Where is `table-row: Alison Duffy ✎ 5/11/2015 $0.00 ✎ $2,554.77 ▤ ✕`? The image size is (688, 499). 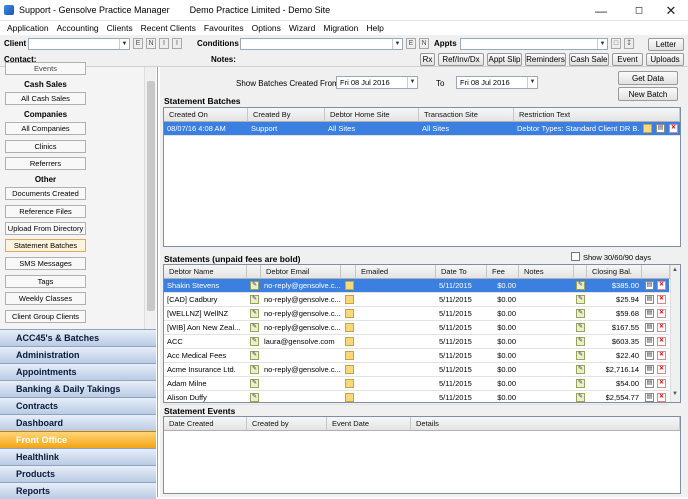
table-row: Alison Duffy ✎ 5/11/2015 $0.00 ✎ $2,554.77 ▤ ✕ is located at coordinates (416, 398).